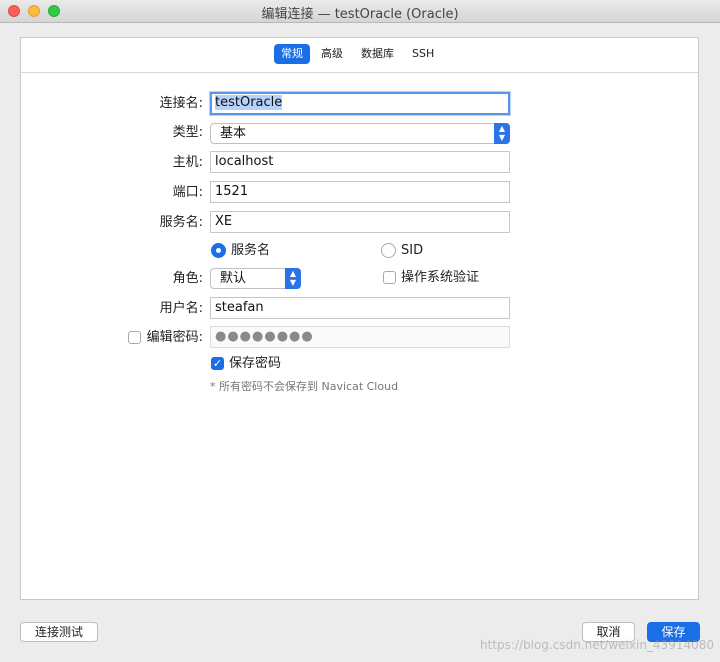  I want to click on username-input: steafan, so click(360, 308).